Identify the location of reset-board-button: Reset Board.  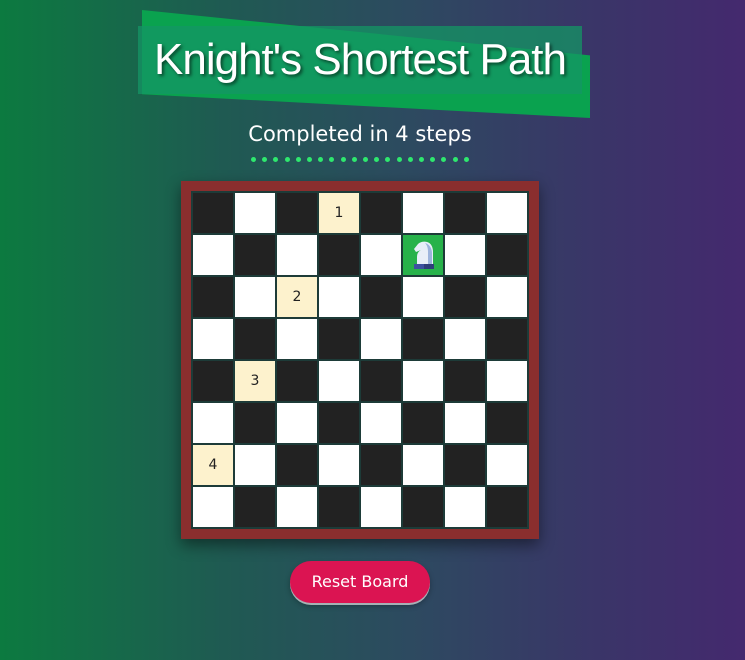
(360, 582).